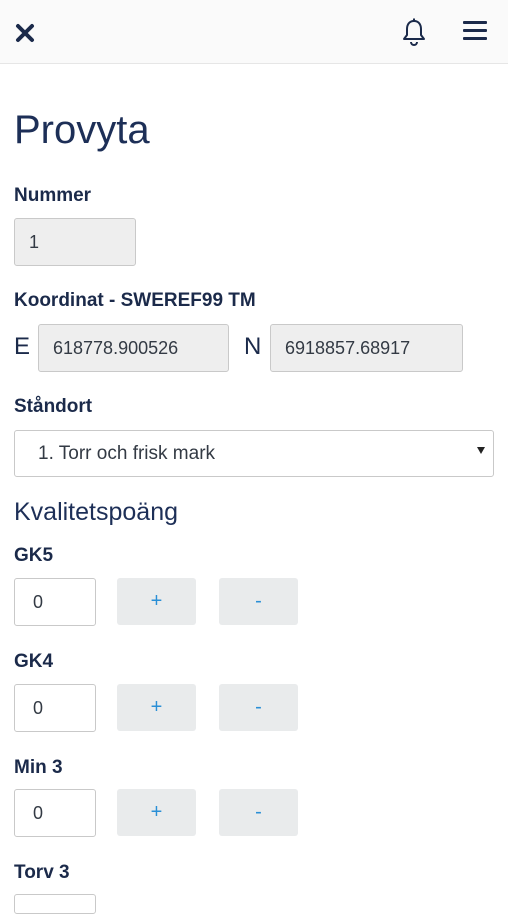 The image size is (508, 914). What do you see at coordinates (34, 555) in the screenshot?
I see `gk5-label: GK5` at bounding box center [34, 555].